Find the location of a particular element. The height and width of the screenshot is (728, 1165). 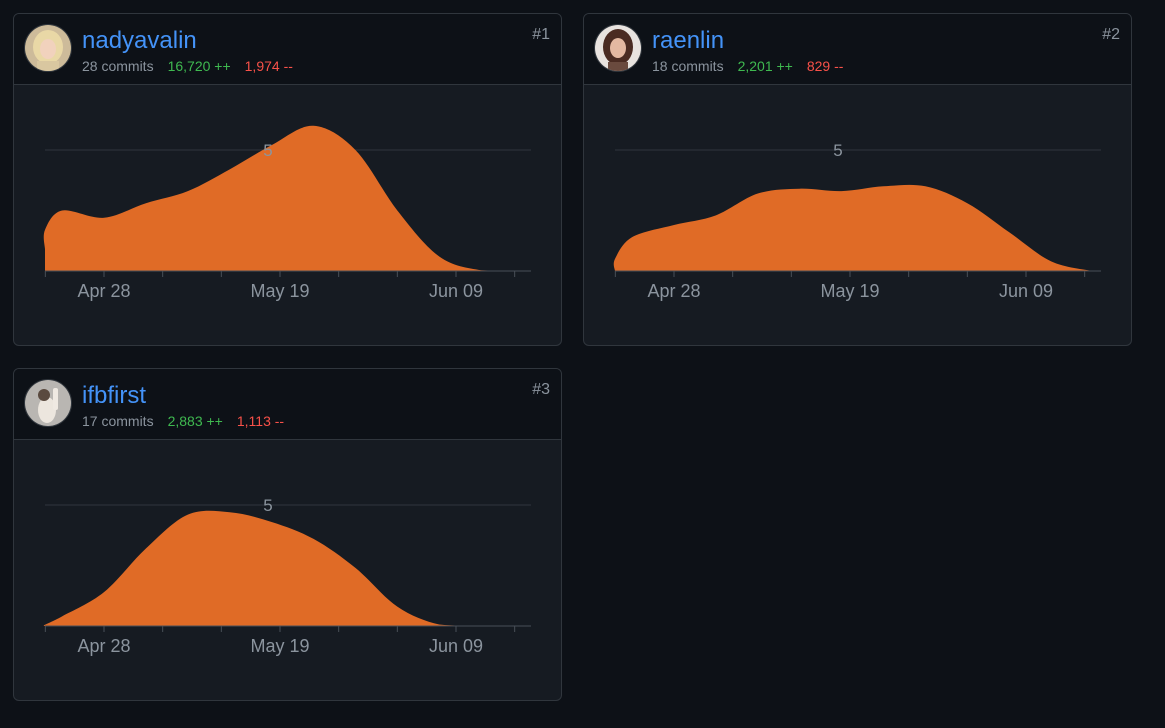

commit-count: 17 commits is located at coordinates (118, 421).